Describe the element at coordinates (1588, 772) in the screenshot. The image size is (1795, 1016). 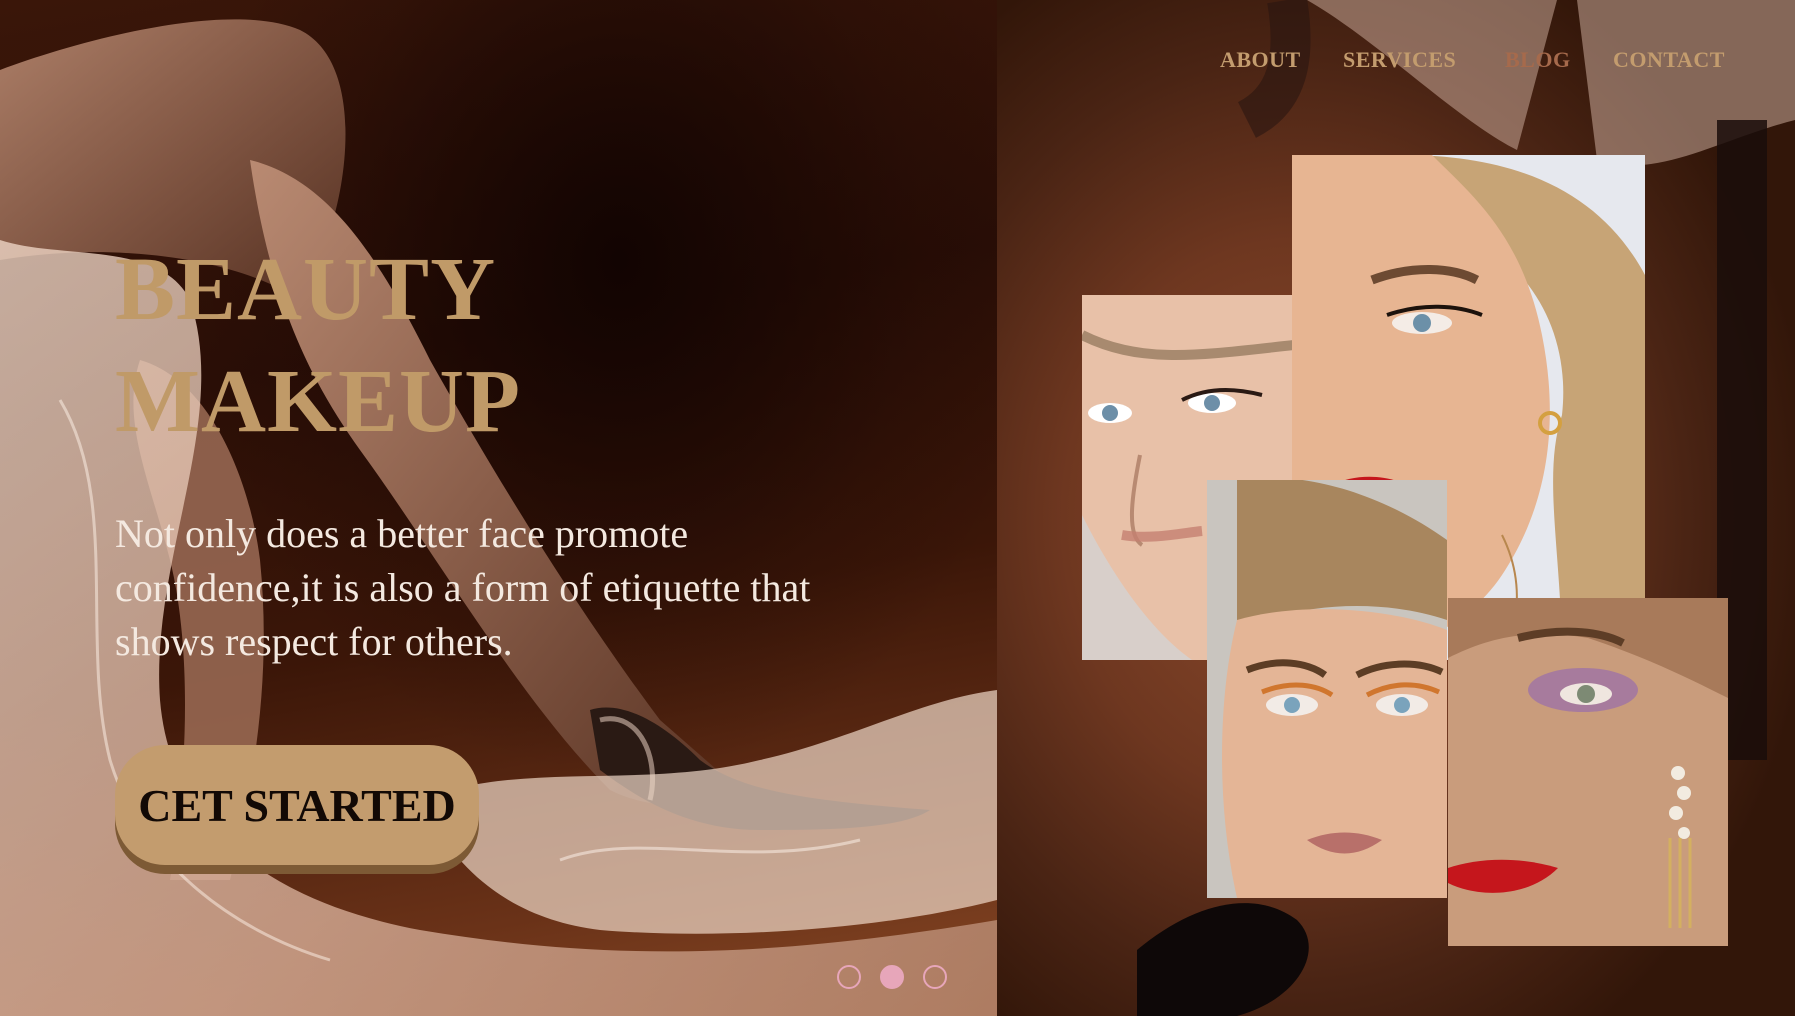
I see `model-photo-purple-shadow` at that location.